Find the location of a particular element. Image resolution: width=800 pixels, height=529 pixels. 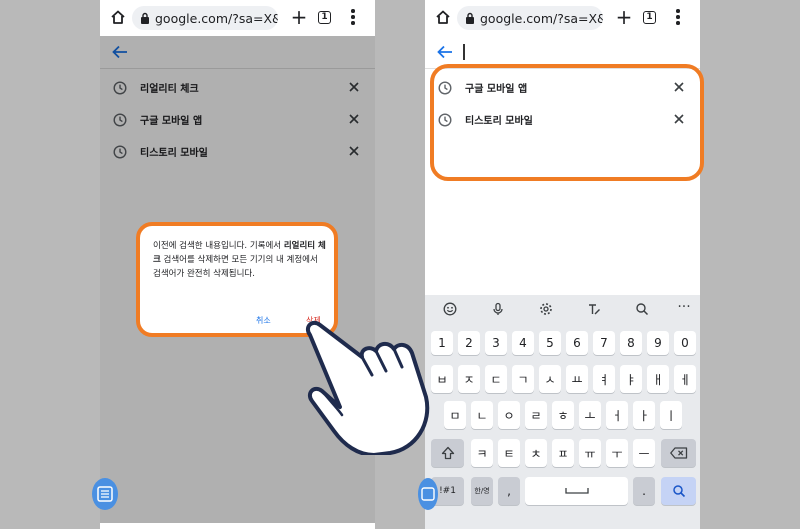

key-5: 5 is located at coordinates (550, 343).